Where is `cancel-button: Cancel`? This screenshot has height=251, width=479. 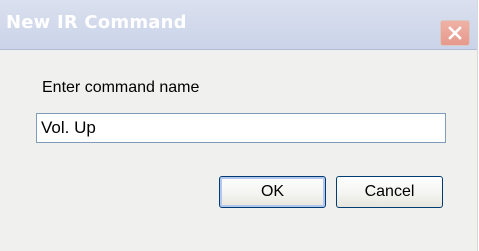
cancel-button: Cancel is located at coordinates (389, 192).